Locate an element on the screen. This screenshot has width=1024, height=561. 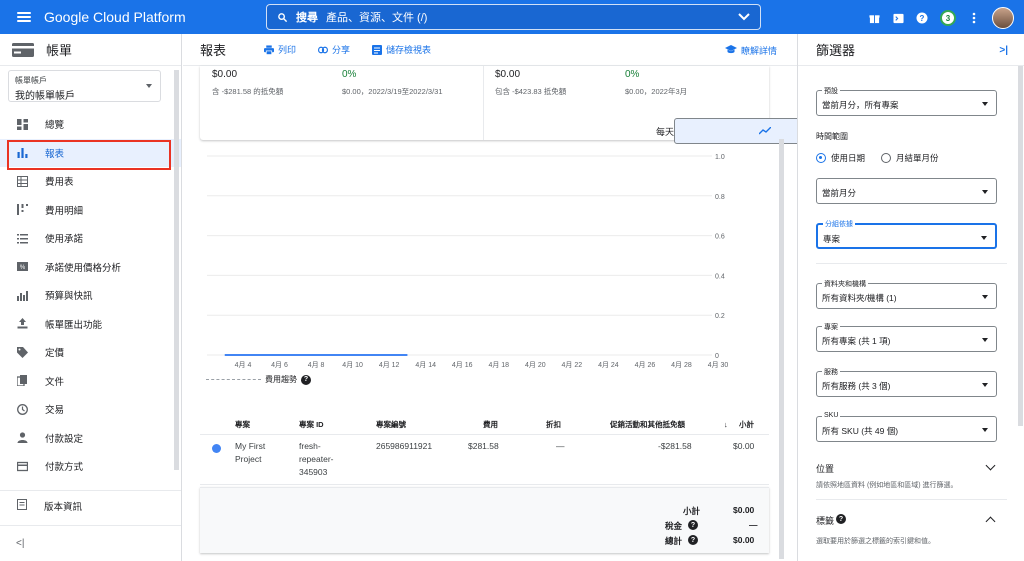
col-subtotal: 小計 is located at coordinates (746, 424).